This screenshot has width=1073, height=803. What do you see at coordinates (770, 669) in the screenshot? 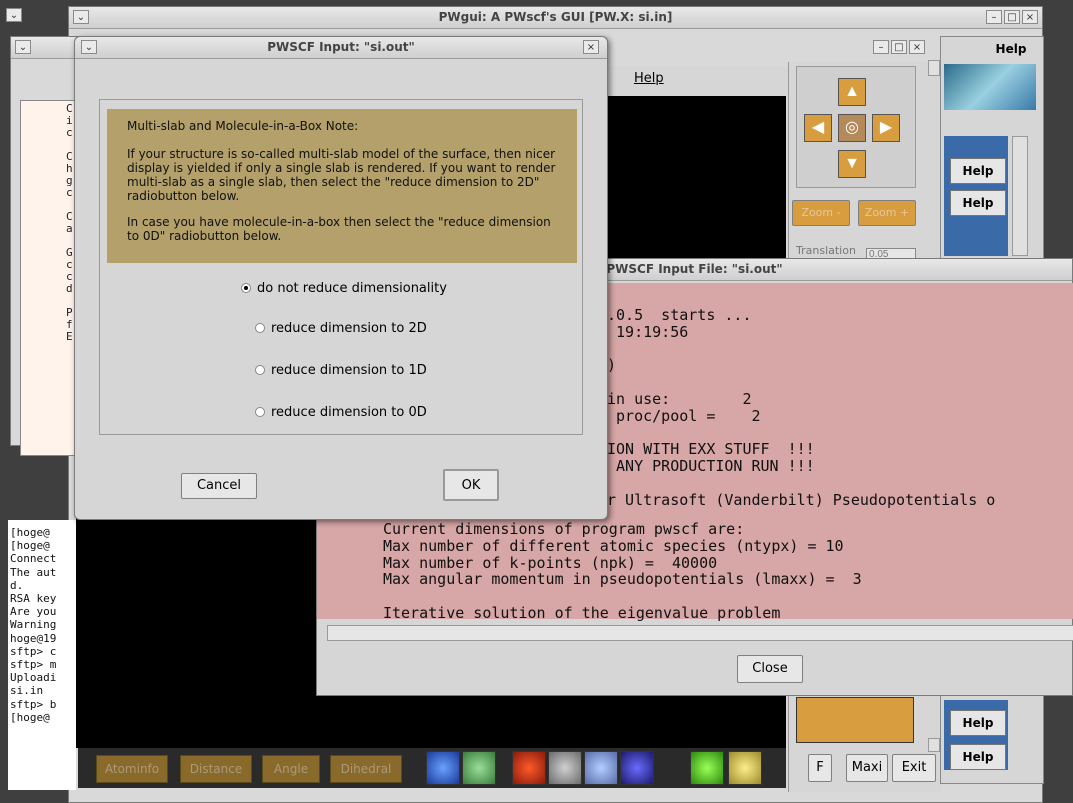
I see `close-button: Close` at bounding box center [770, 669].